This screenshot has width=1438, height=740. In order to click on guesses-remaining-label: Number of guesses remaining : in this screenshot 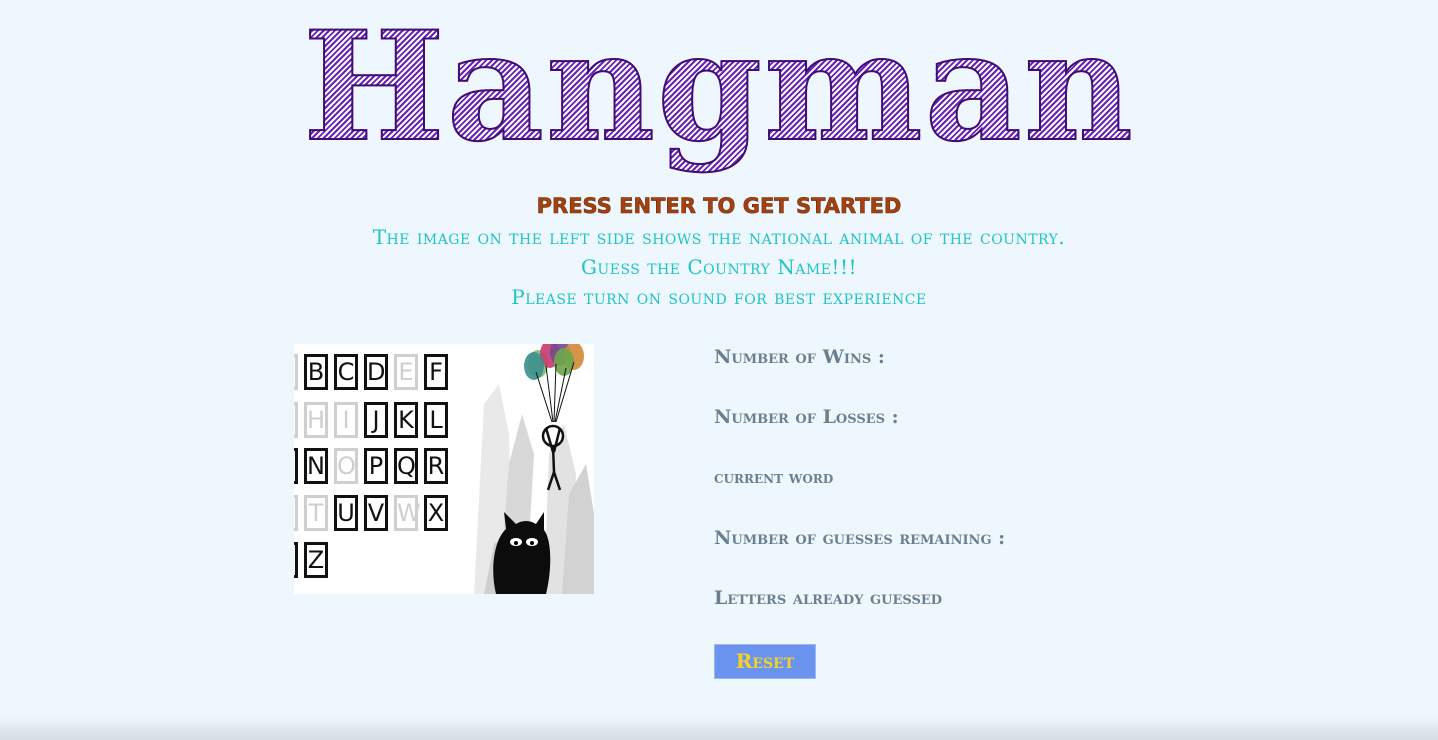, I will do `click(860, 538)`.